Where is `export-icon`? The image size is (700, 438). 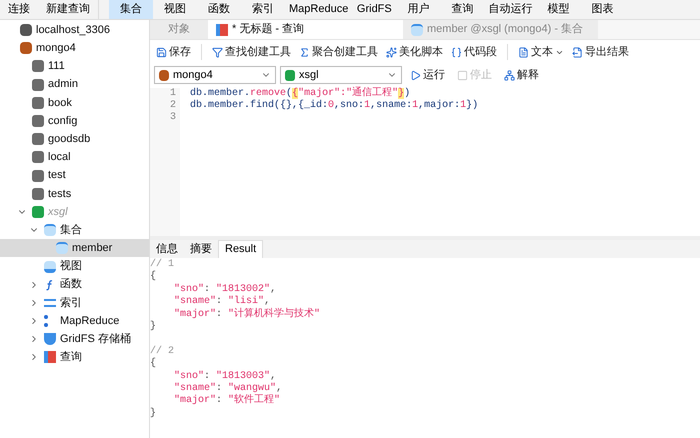 export-icon is located at coordinates (577, 52).